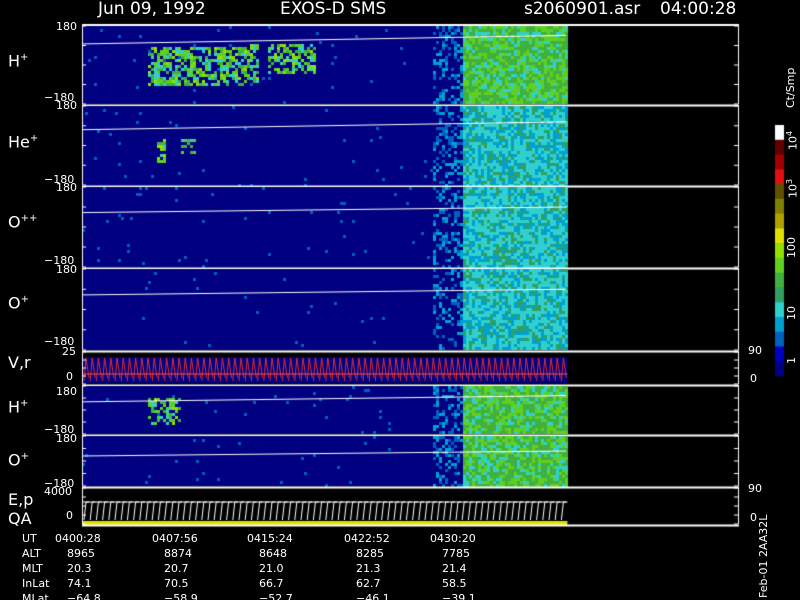 The width and height of the screenshot is (800, 600). I want to click on colorbar-tick-1000: 103, so click(792, 188).